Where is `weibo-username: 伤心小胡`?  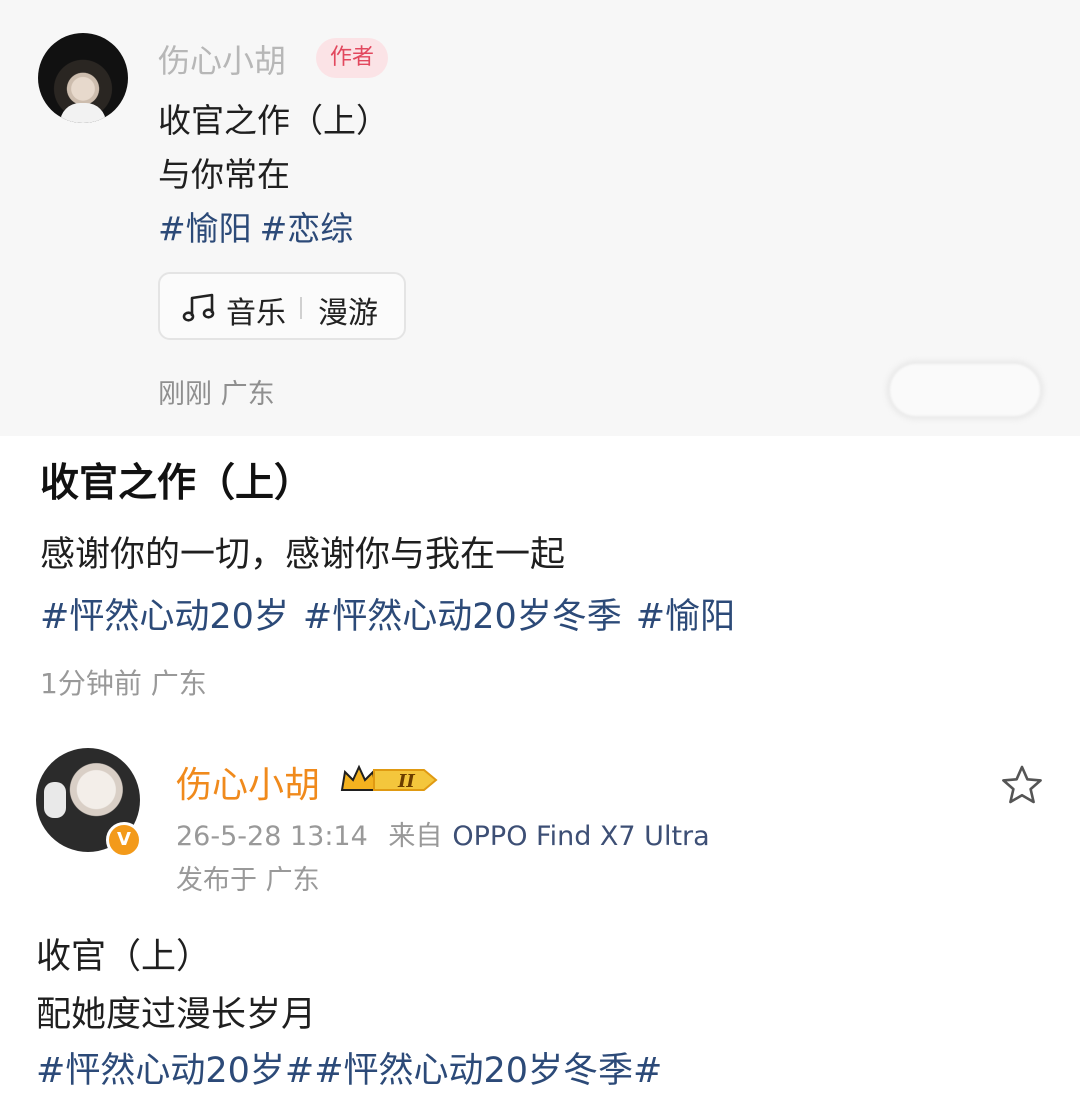
weibo-username: 伤心小胡 is located at coordinates (248, 782).